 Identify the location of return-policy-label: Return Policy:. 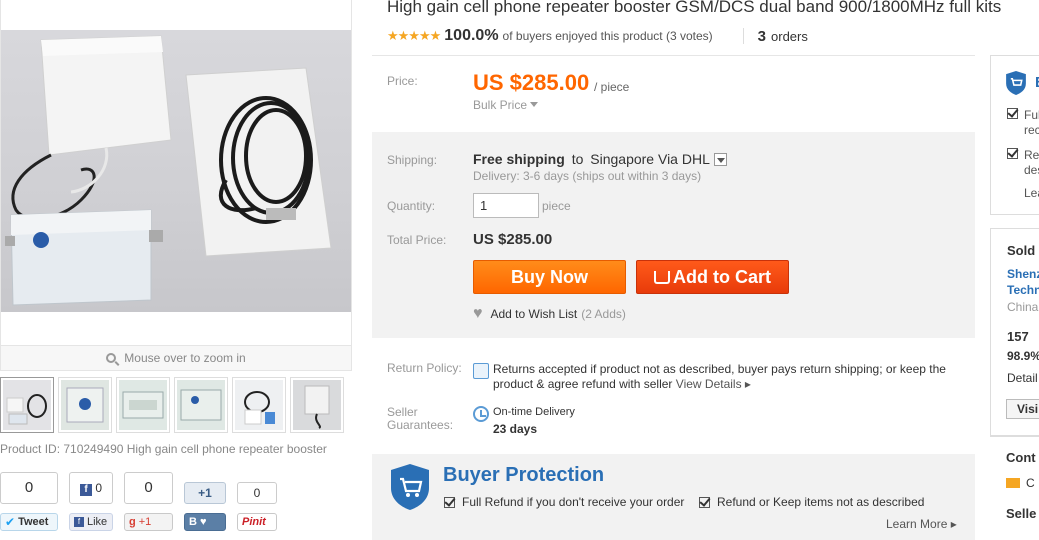
(424, 368).